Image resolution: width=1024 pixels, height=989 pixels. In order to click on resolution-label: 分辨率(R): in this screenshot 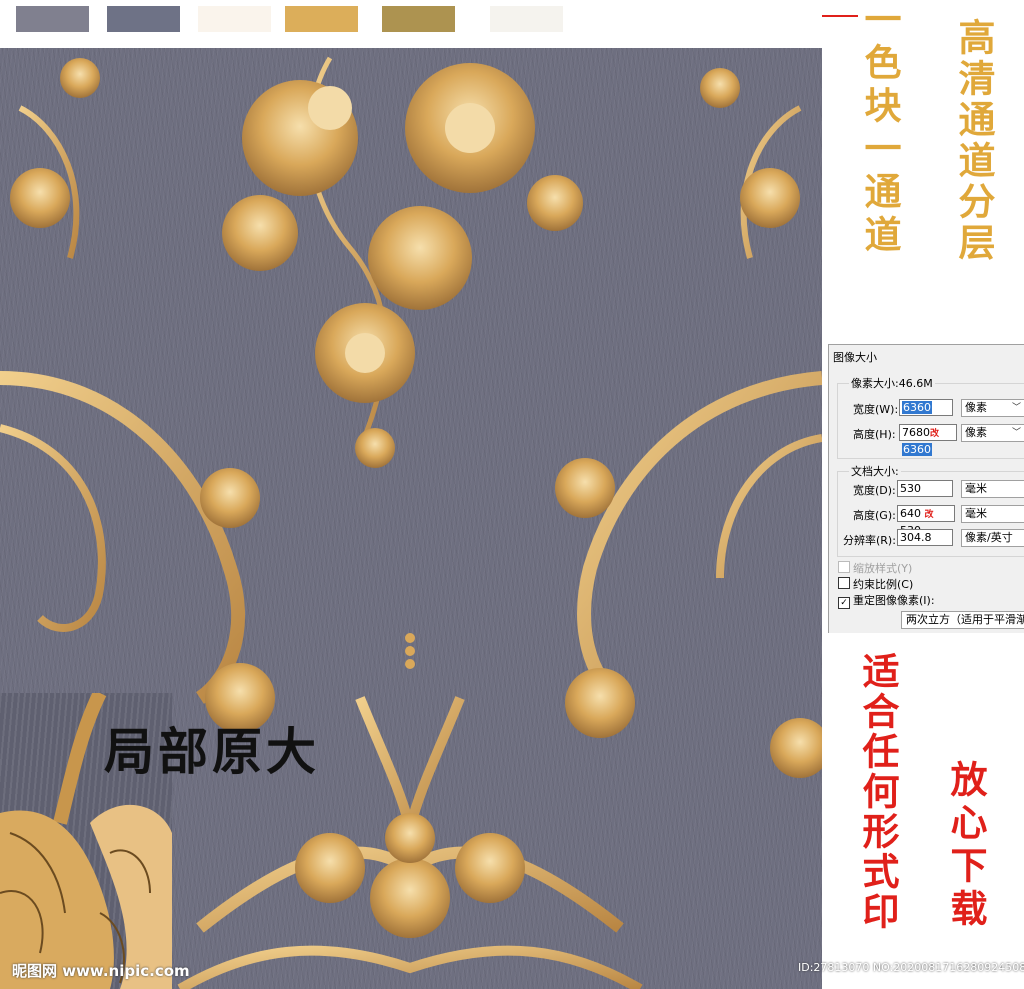, I will do `click(869, 540)`.